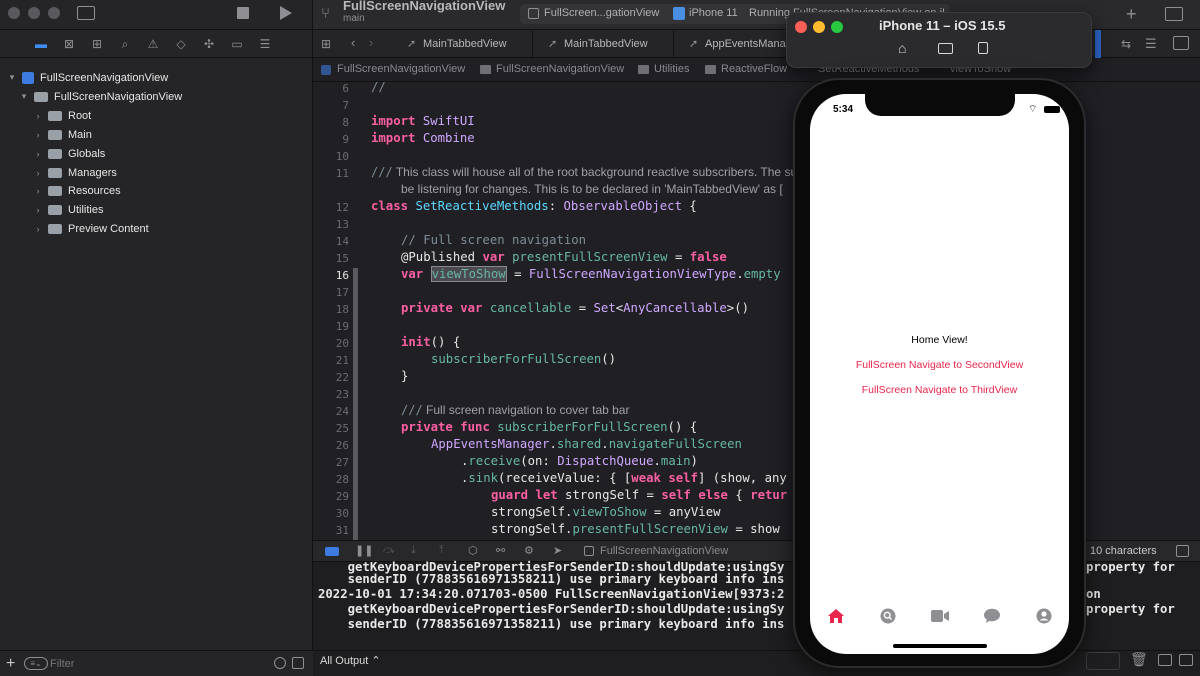 Image resolution: width=1200 pixels, height=676 pixels. Describe the element at coordinates (423, 138) in the screenshot. I see `code-line: import Combine` at that location.